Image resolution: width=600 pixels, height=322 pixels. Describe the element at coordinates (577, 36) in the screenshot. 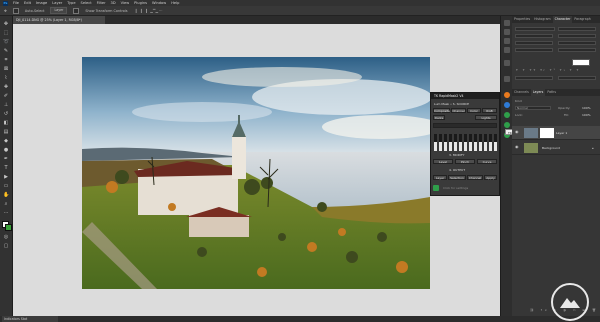

I see `leading-field` at that location.